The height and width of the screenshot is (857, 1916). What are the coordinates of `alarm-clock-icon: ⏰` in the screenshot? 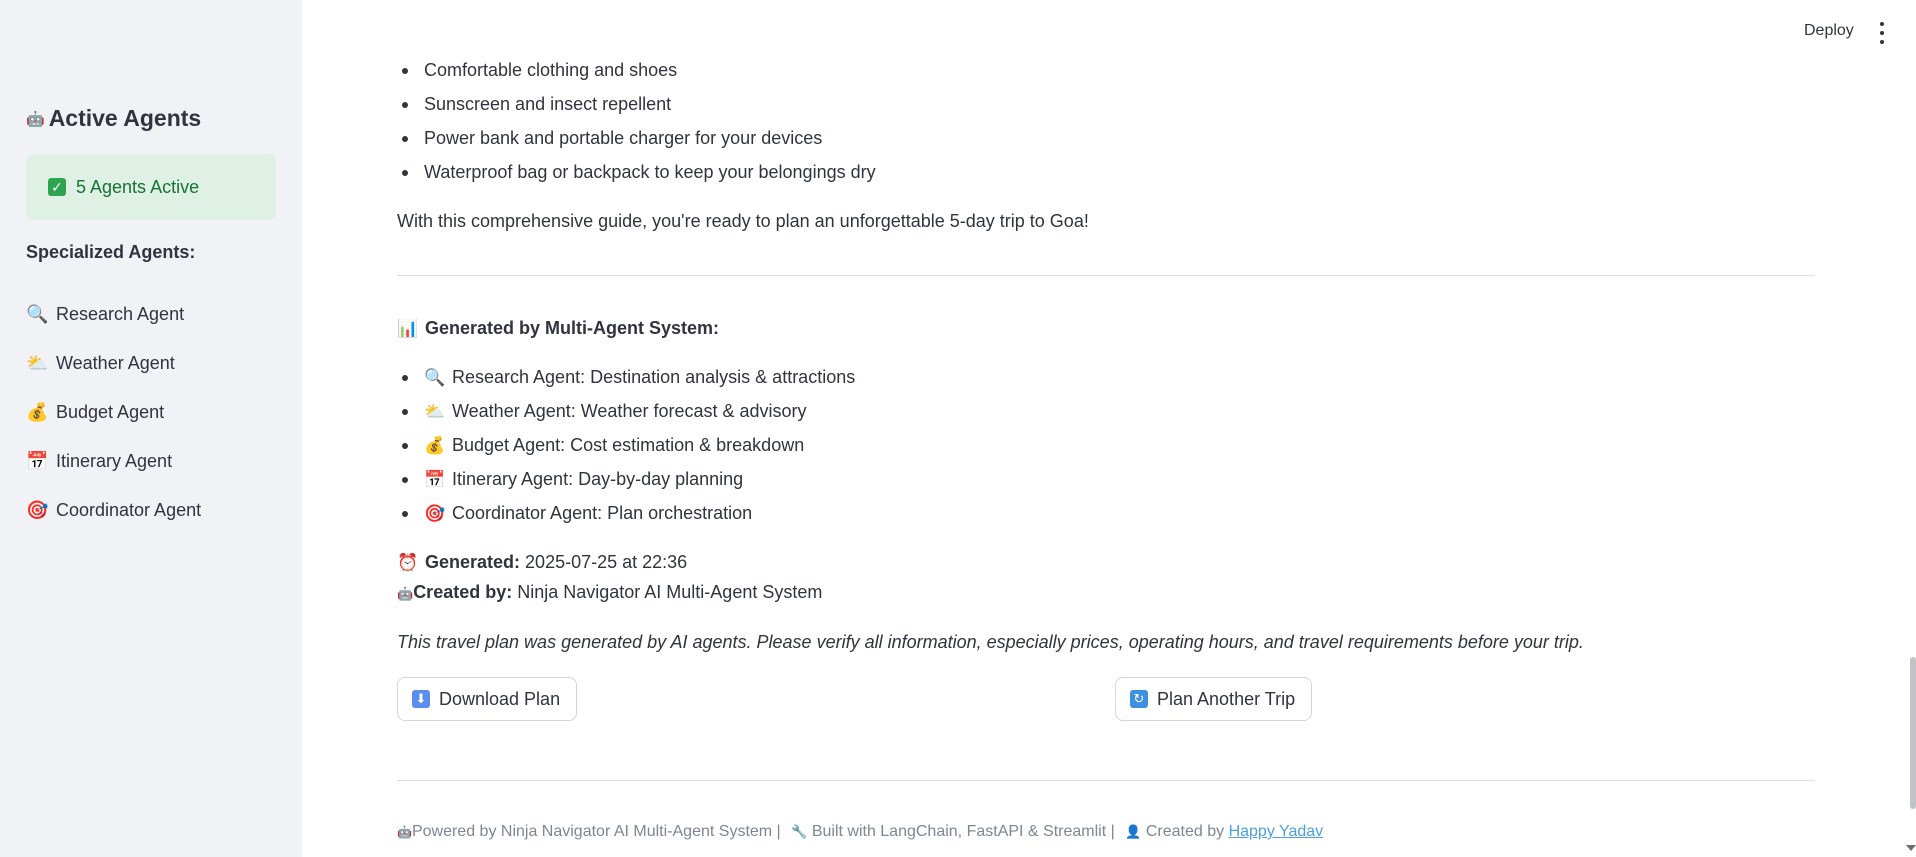 It's located at (408, 562).